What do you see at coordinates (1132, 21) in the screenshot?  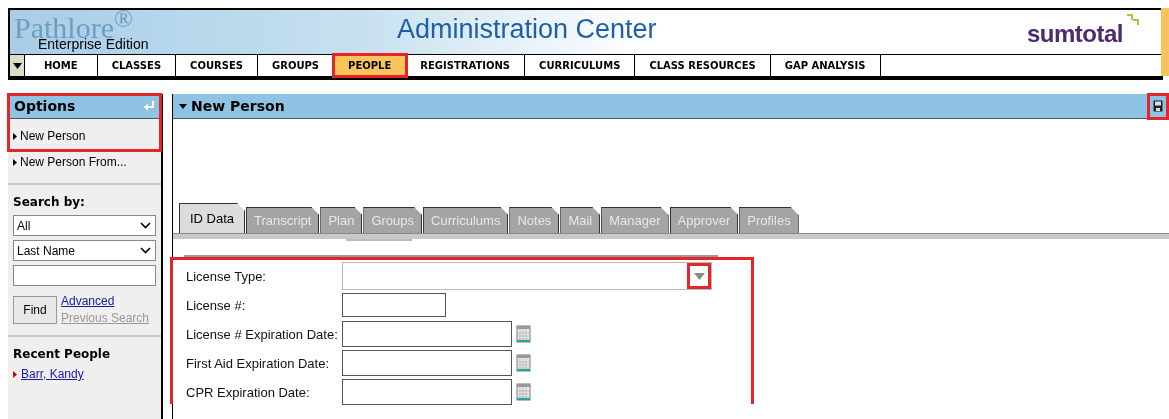 I see `corner-marks-icon` at bounding box center [1132, 21].